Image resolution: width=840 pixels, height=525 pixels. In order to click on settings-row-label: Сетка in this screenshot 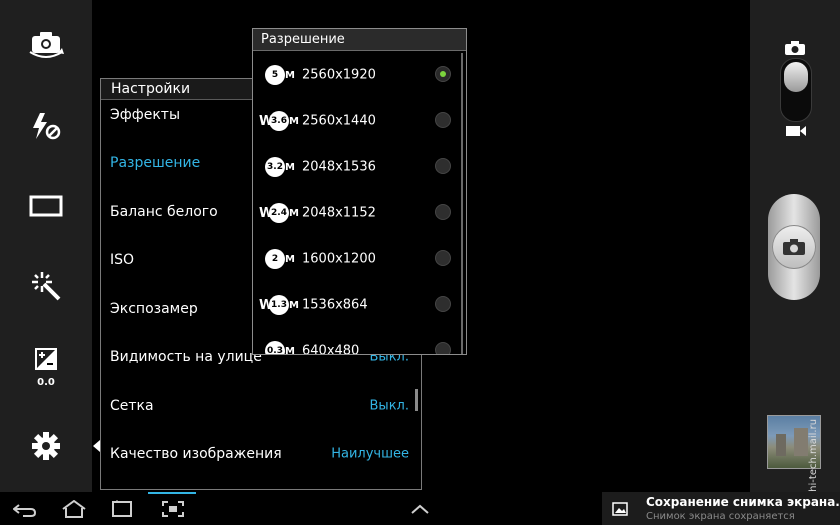, I will do `click(132, 406)`.